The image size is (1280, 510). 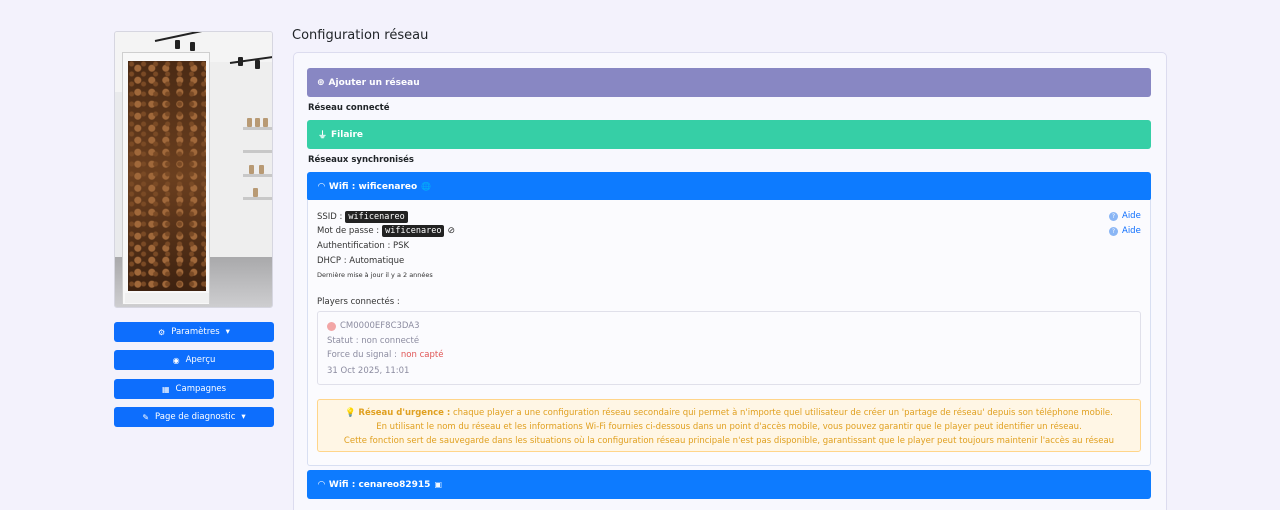 What do you see at coordinates (375, 275) in the screenshot?
I see `last-updated: Dernière mise à jour il y a 2 années` at bounding box center [375, 275].